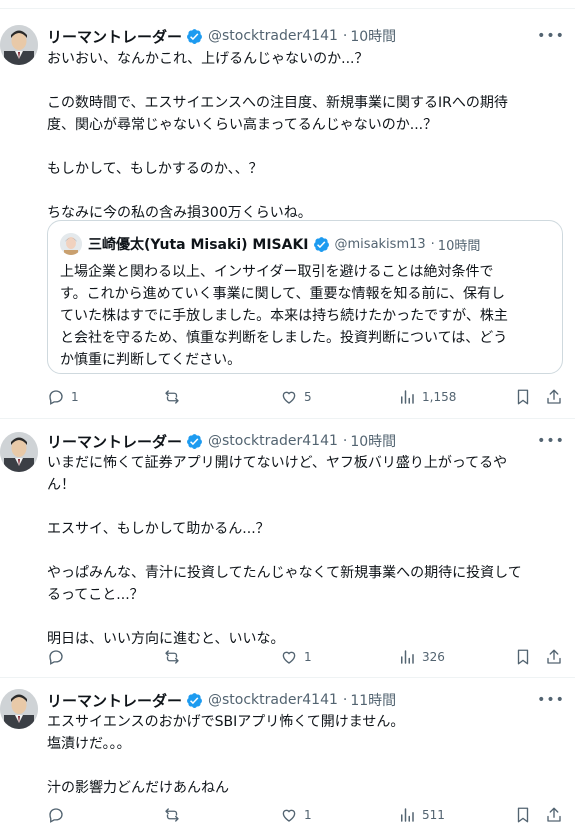 The image size is (575, 826). What do you see at coordinates (380, 244) in the screenshot?
I see `quoted-author-handle: @misakism13` at bounding box center [380, 244].